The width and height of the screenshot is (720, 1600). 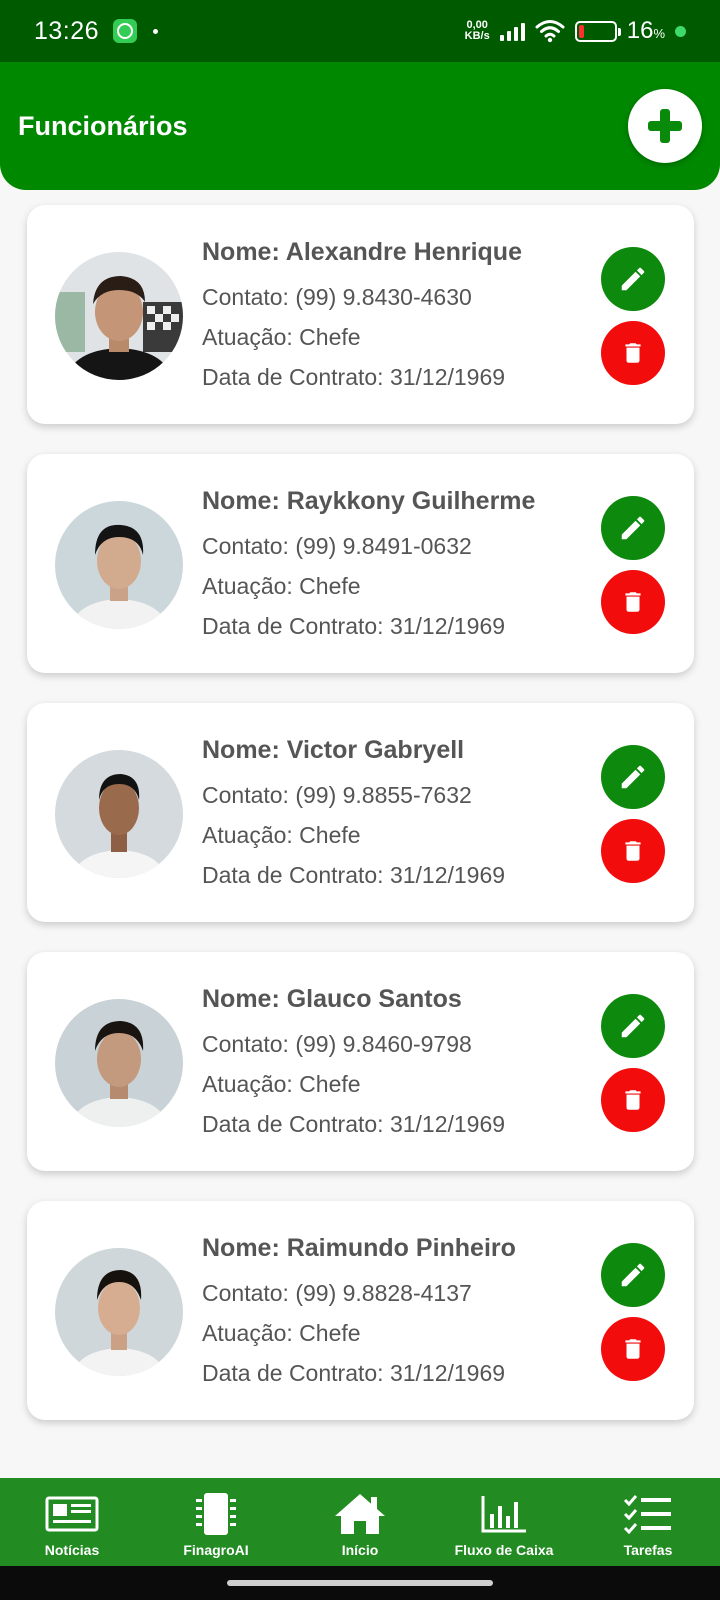 What do you see at coordinates (216, 1550) in the screenshot?
I see `nav-label: FinagroAI` at bounding box center [216, 1550].